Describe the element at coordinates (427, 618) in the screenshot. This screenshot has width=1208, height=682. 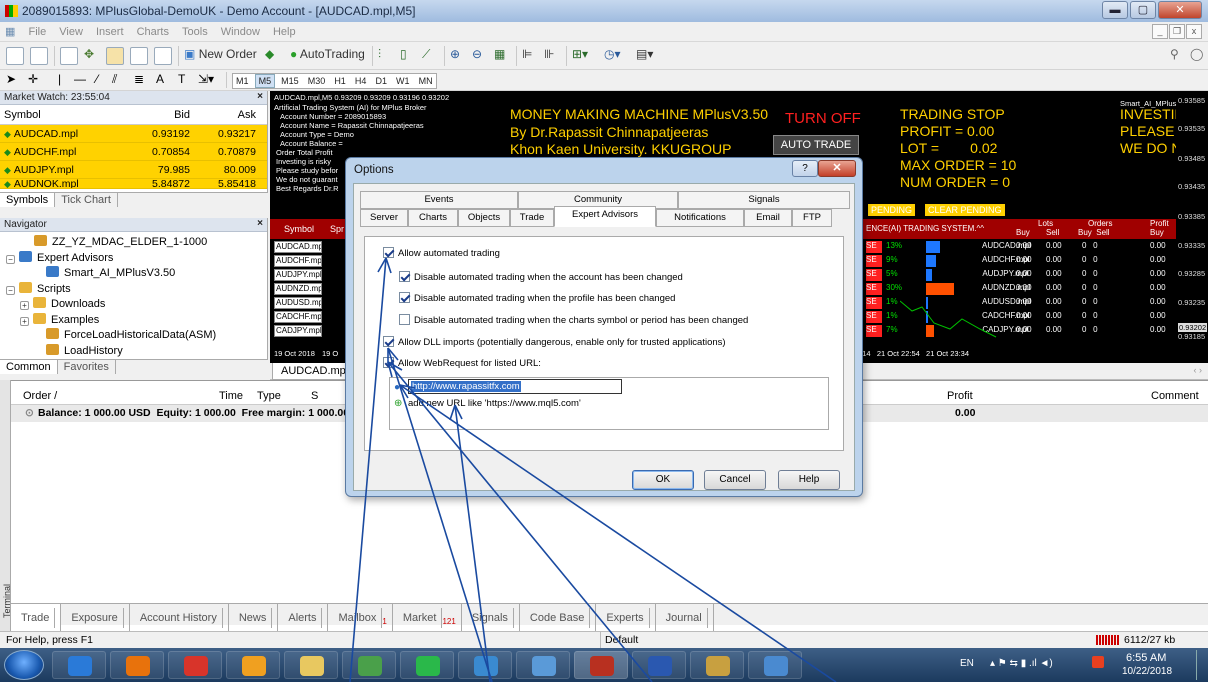
I see `tab-market: Market 121` at that location.